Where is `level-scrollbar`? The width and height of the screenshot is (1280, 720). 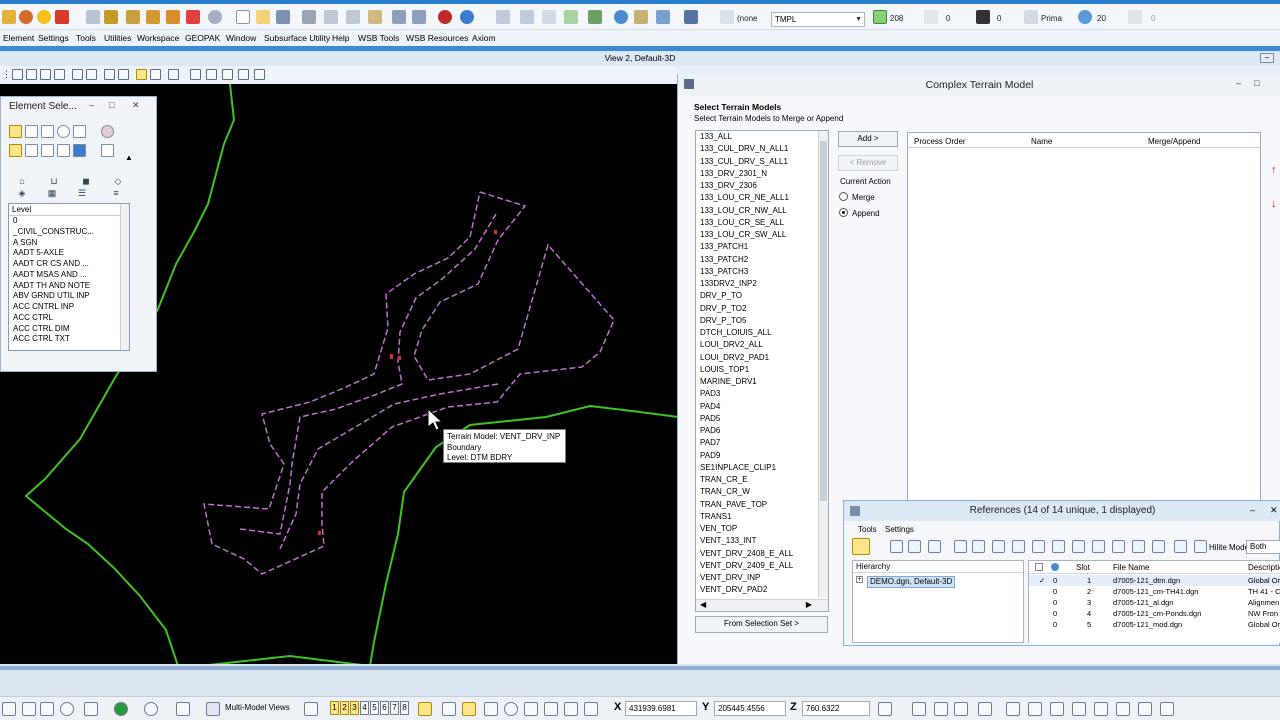 level-scrollbar is located at coordinates (124, 277).